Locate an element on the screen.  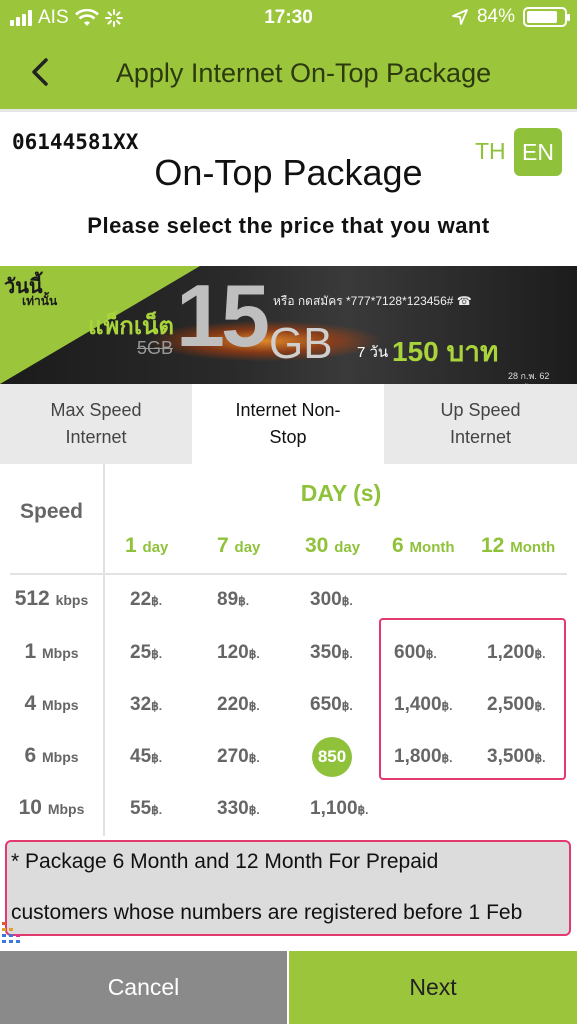
duration-column-header: 7 day is located at coordinates (239, 545).